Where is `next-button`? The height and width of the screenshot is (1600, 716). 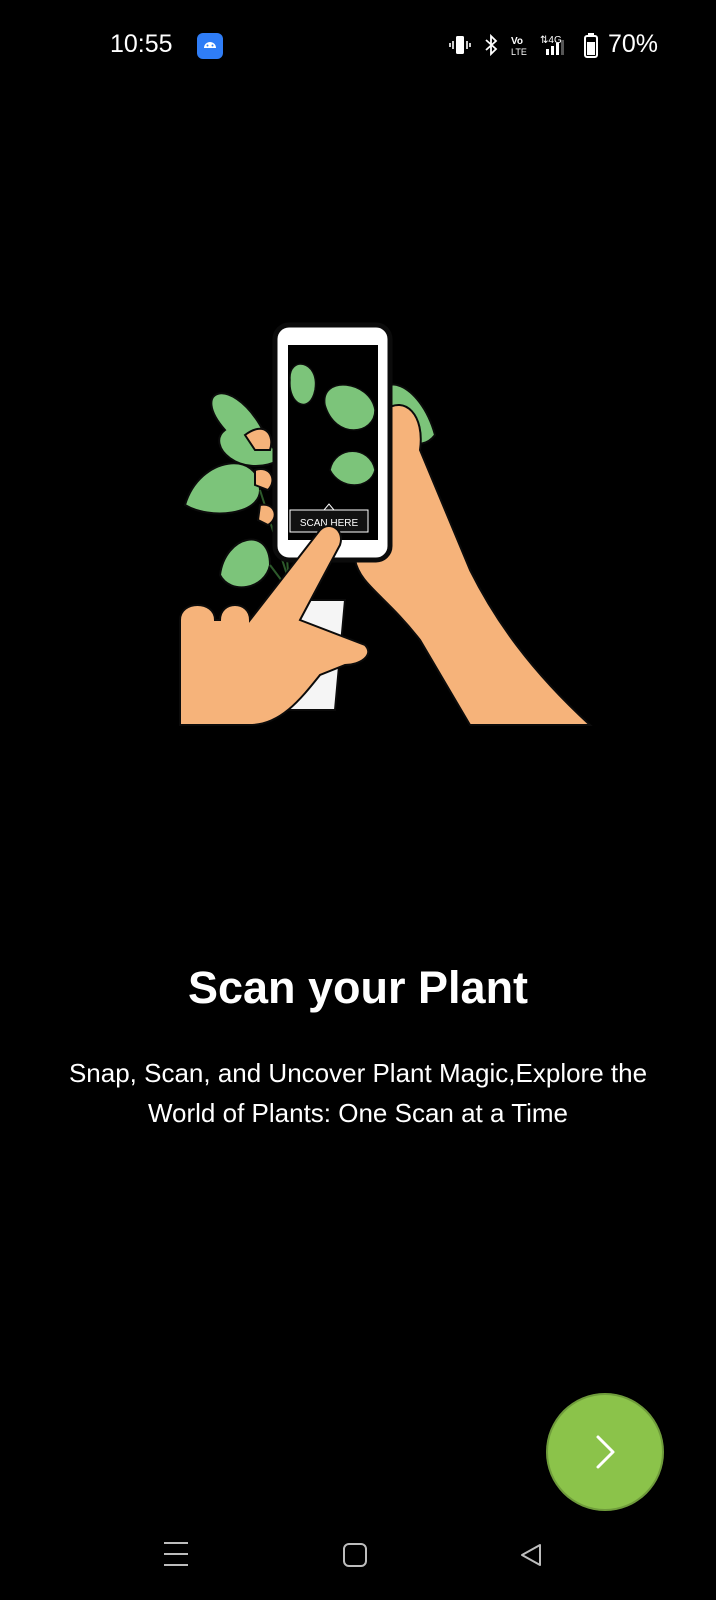 next-button is located at coordinates (605, 1452).